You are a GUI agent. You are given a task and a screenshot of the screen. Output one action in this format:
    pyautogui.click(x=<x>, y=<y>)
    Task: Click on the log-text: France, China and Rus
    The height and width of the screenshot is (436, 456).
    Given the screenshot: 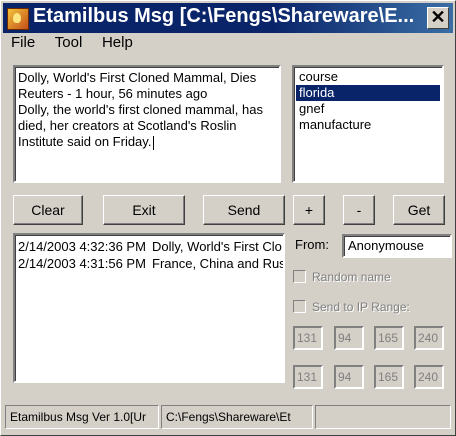 What is the action you would take?
    pyautogui.click(x=218, y=263)
    